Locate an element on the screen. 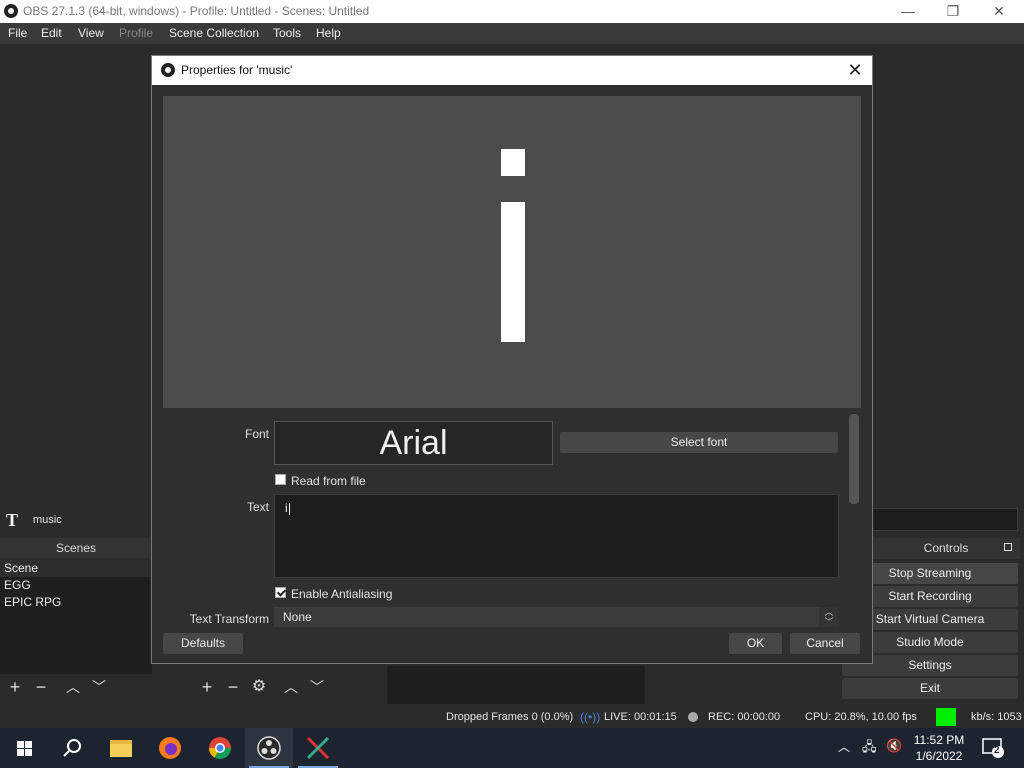 The width and height of the screenshot is (1024, 768). text-input-value: i is located at coordinates (286, 508).